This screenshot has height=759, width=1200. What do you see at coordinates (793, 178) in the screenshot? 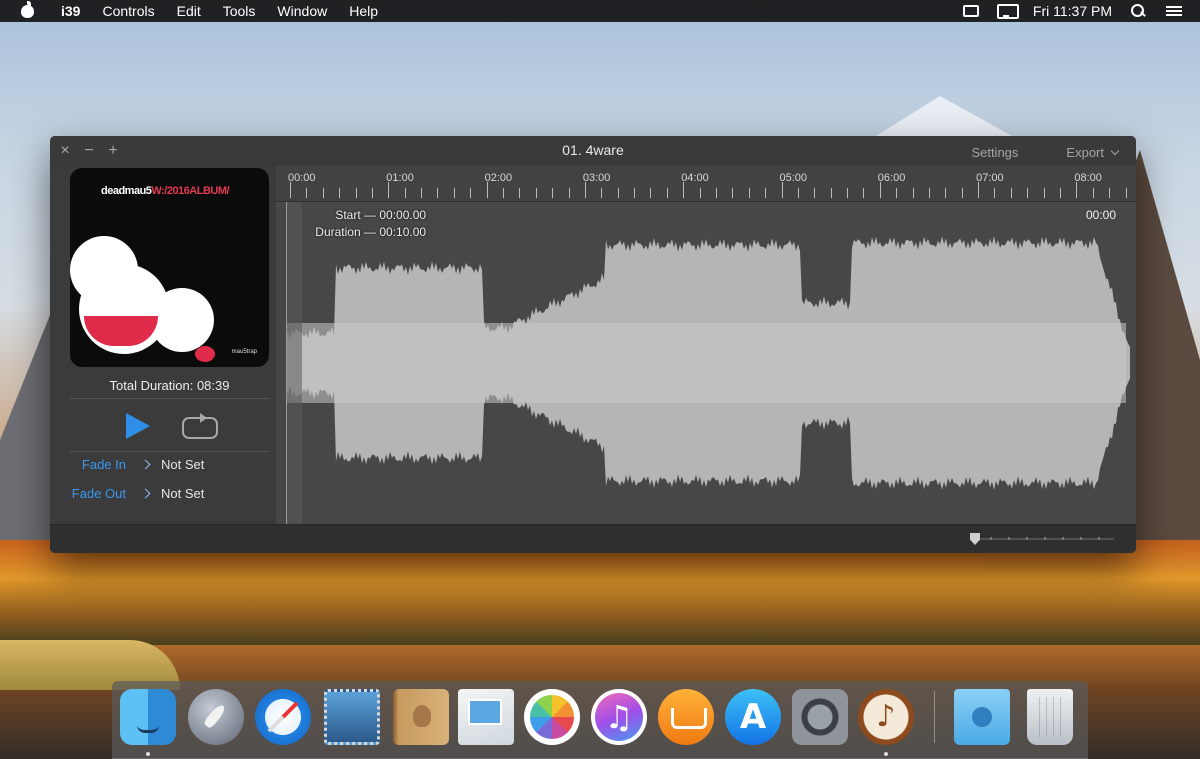
I see `ruler-label: 05:00` at bounding box center [793, 178].